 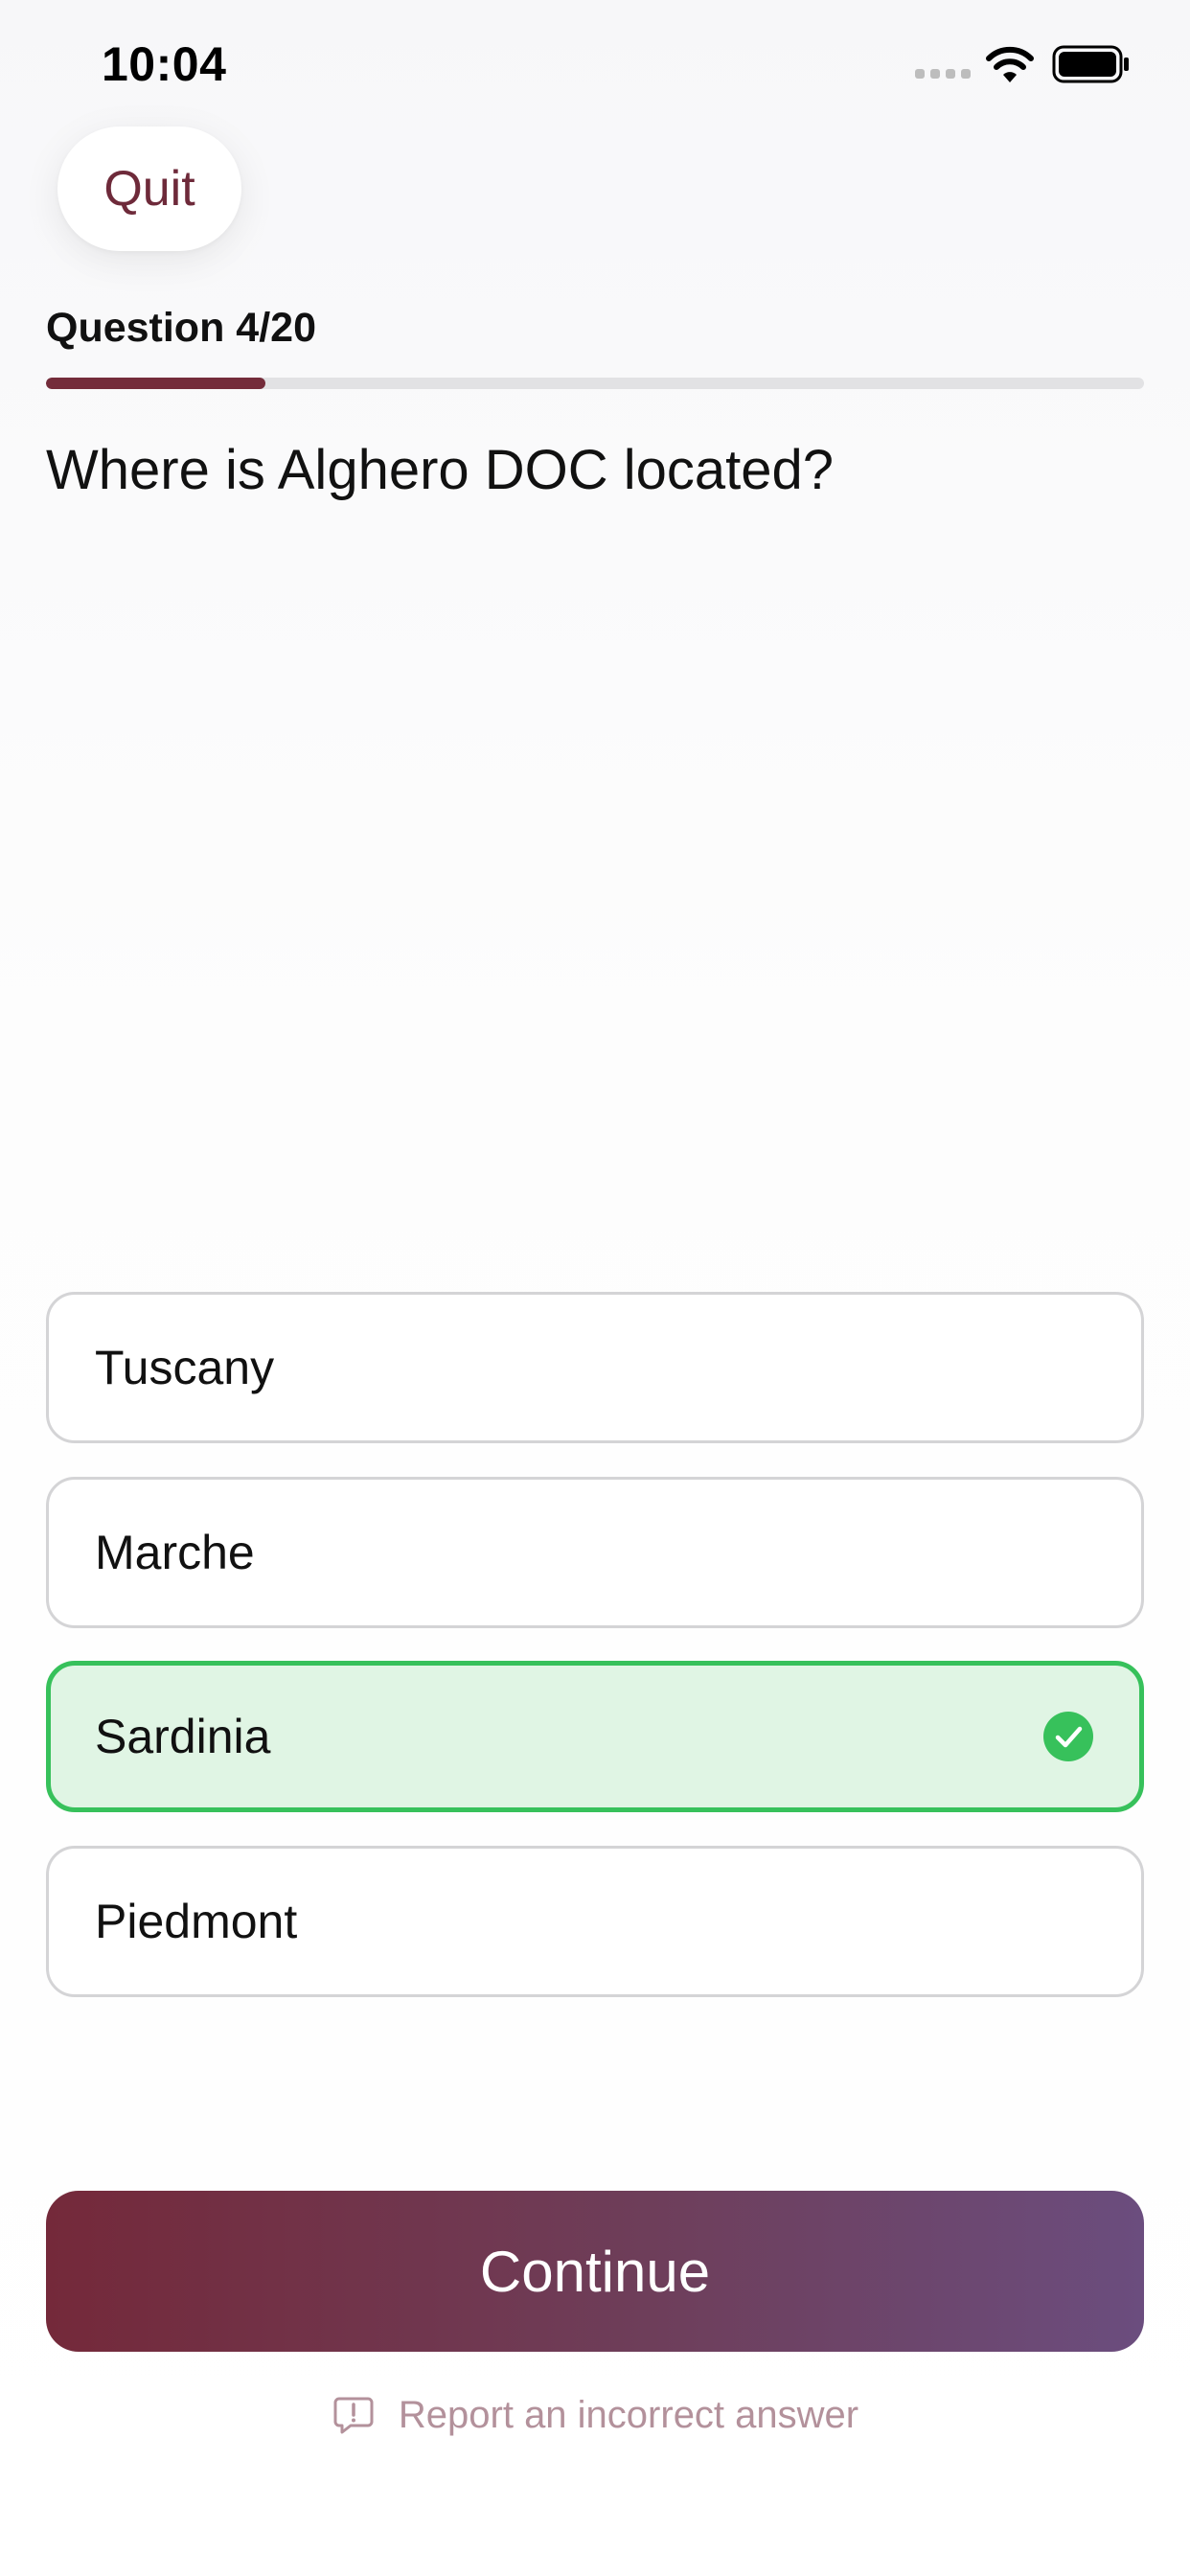 I want to click on status-time: 10:04, so click(x=164, y=64).